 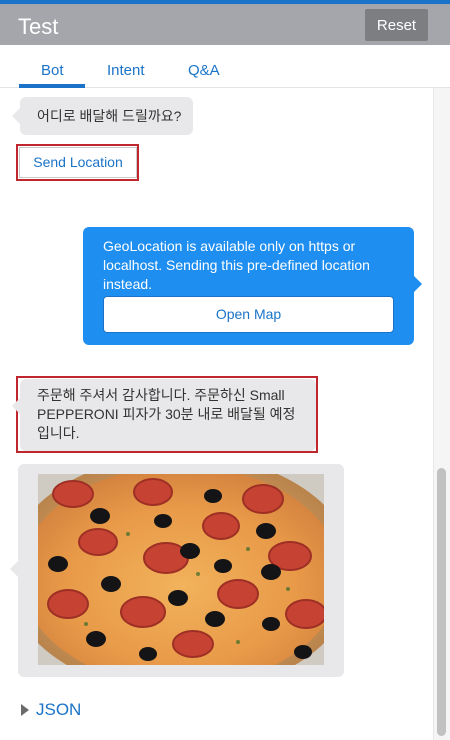 What do you see at coordinates (441, 602) in the screenshot?
I see `scrollbar-thumb` at bounding box center [441, 602].